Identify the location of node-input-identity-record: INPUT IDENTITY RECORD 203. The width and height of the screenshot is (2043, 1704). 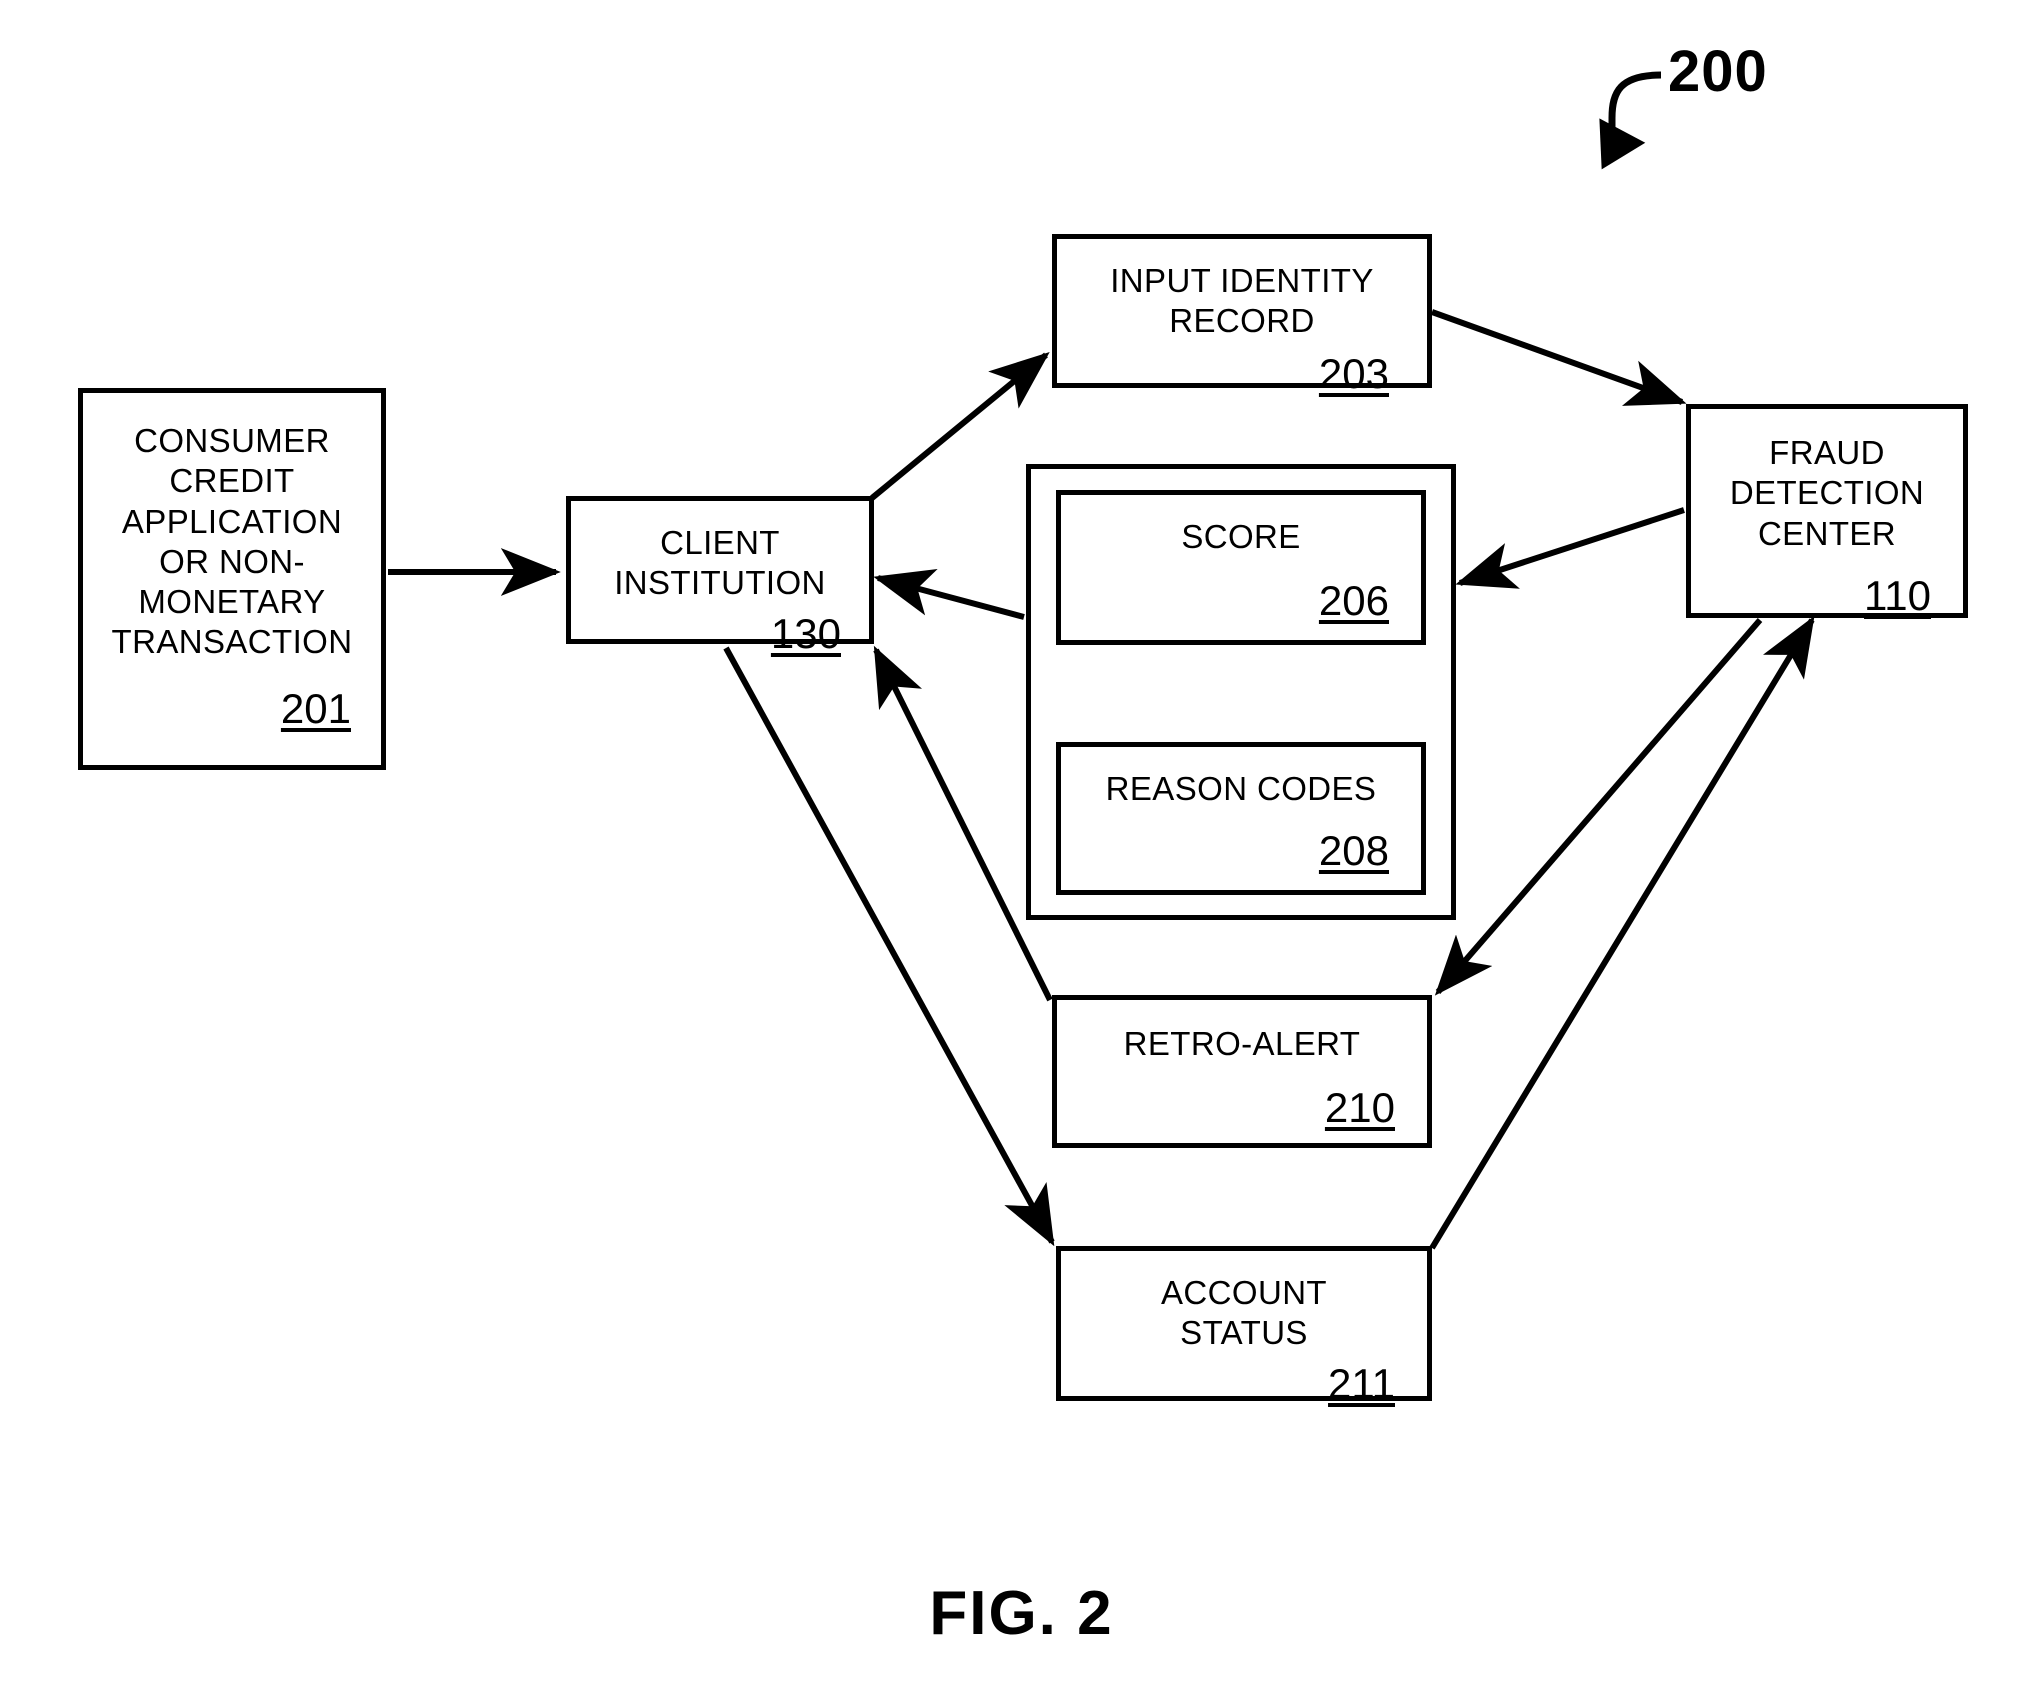
(1242, 315).